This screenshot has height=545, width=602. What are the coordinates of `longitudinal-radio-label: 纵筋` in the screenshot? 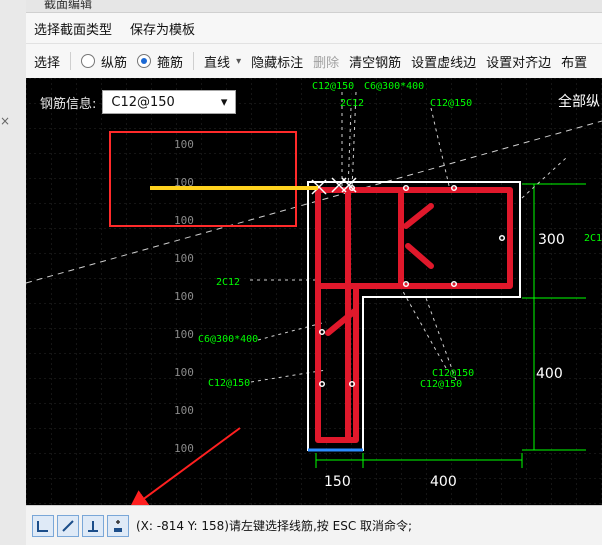 It's located at (114, 63).